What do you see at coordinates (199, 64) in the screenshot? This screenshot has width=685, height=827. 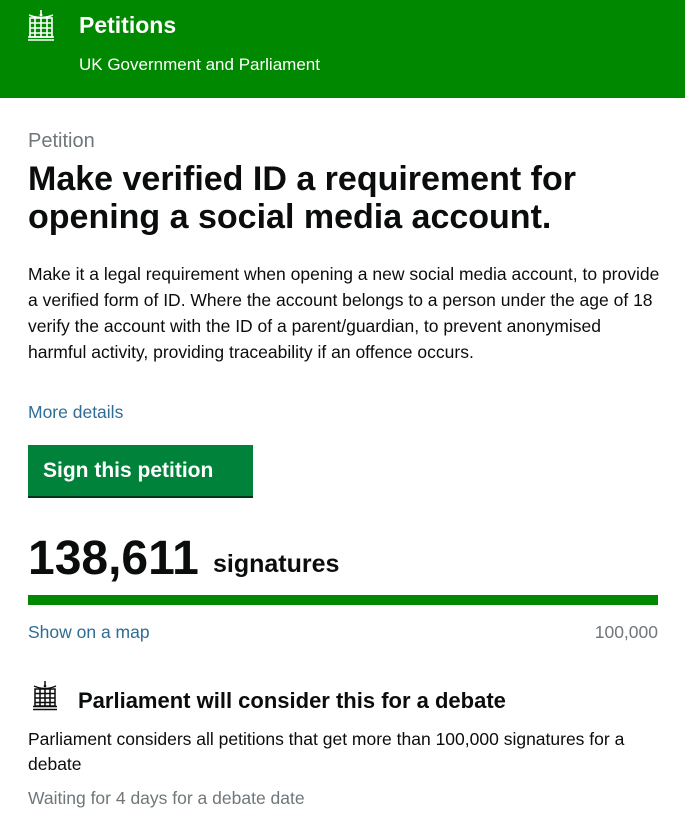 I see `site-subtitle: UK Government and Parliament` at bounding box center [199, 64].